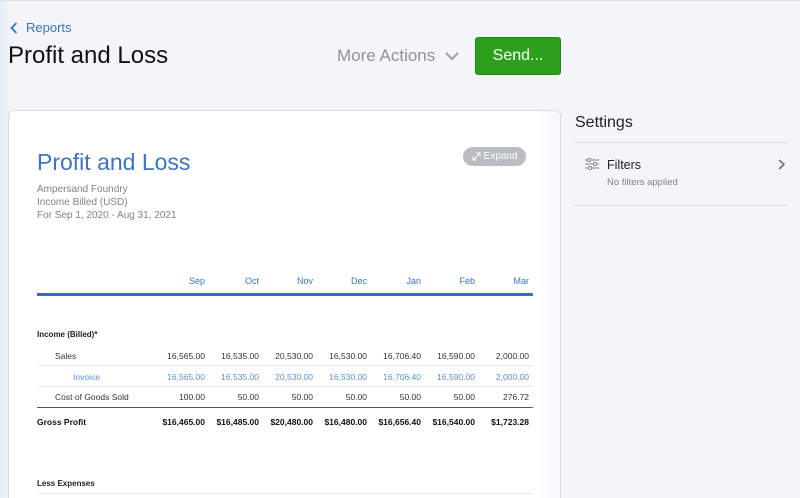 The height and width of the screenshot is (498, 800). I want to click on table-cell: $1,723.28, so click(510, 422).